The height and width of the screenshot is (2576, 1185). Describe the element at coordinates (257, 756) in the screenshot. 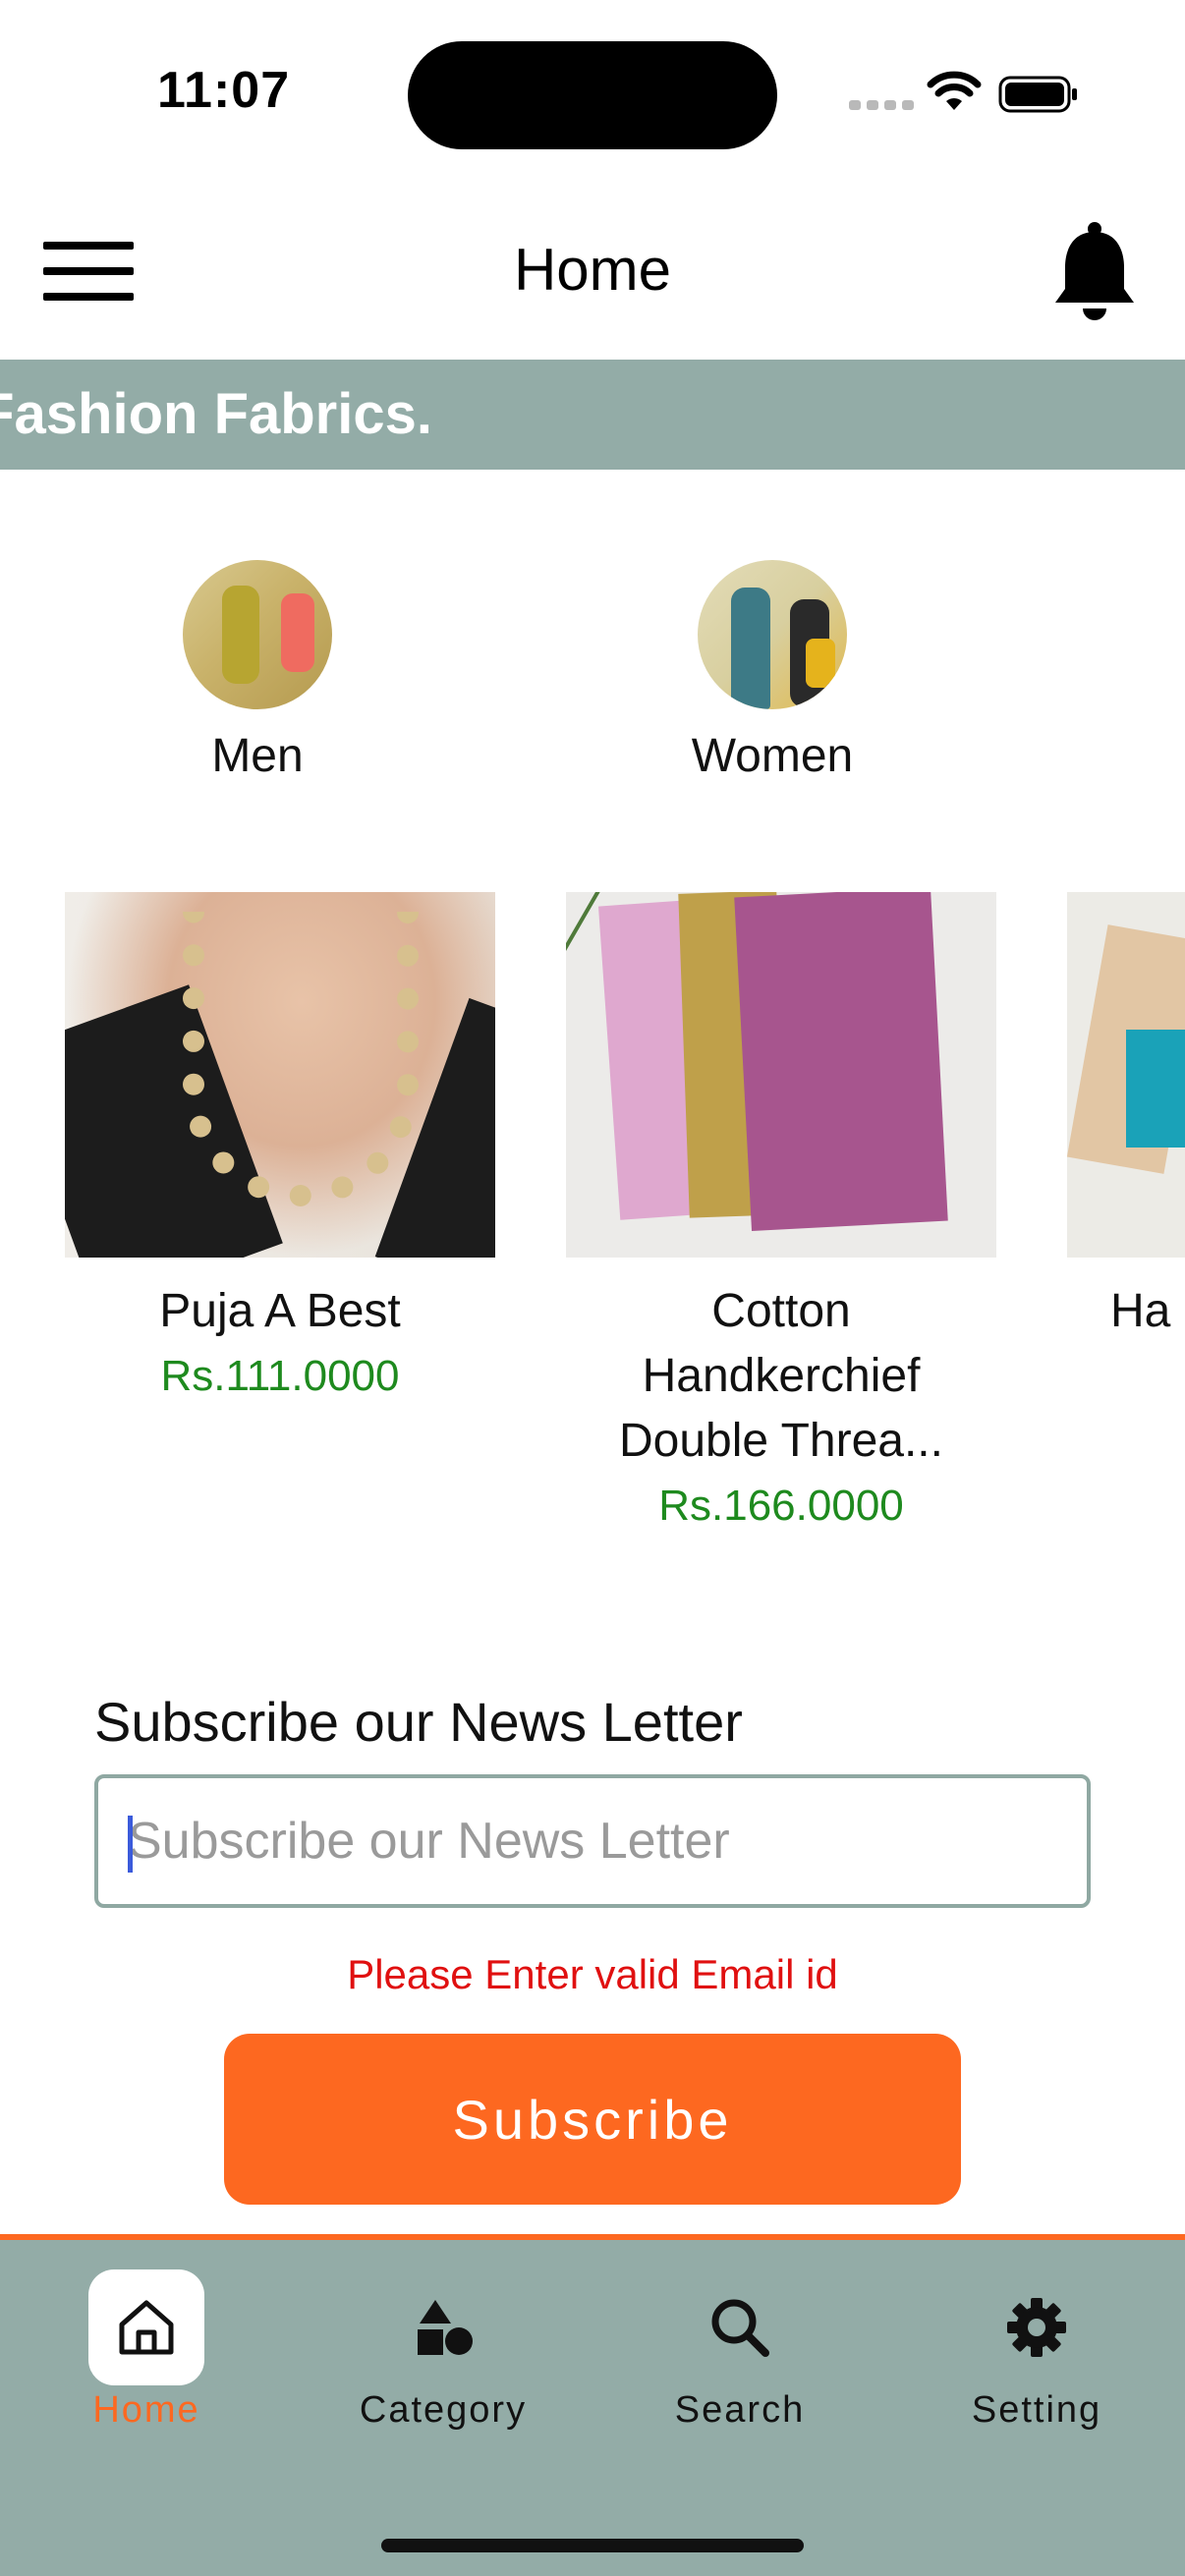

I see `category-label: Men` at that location.